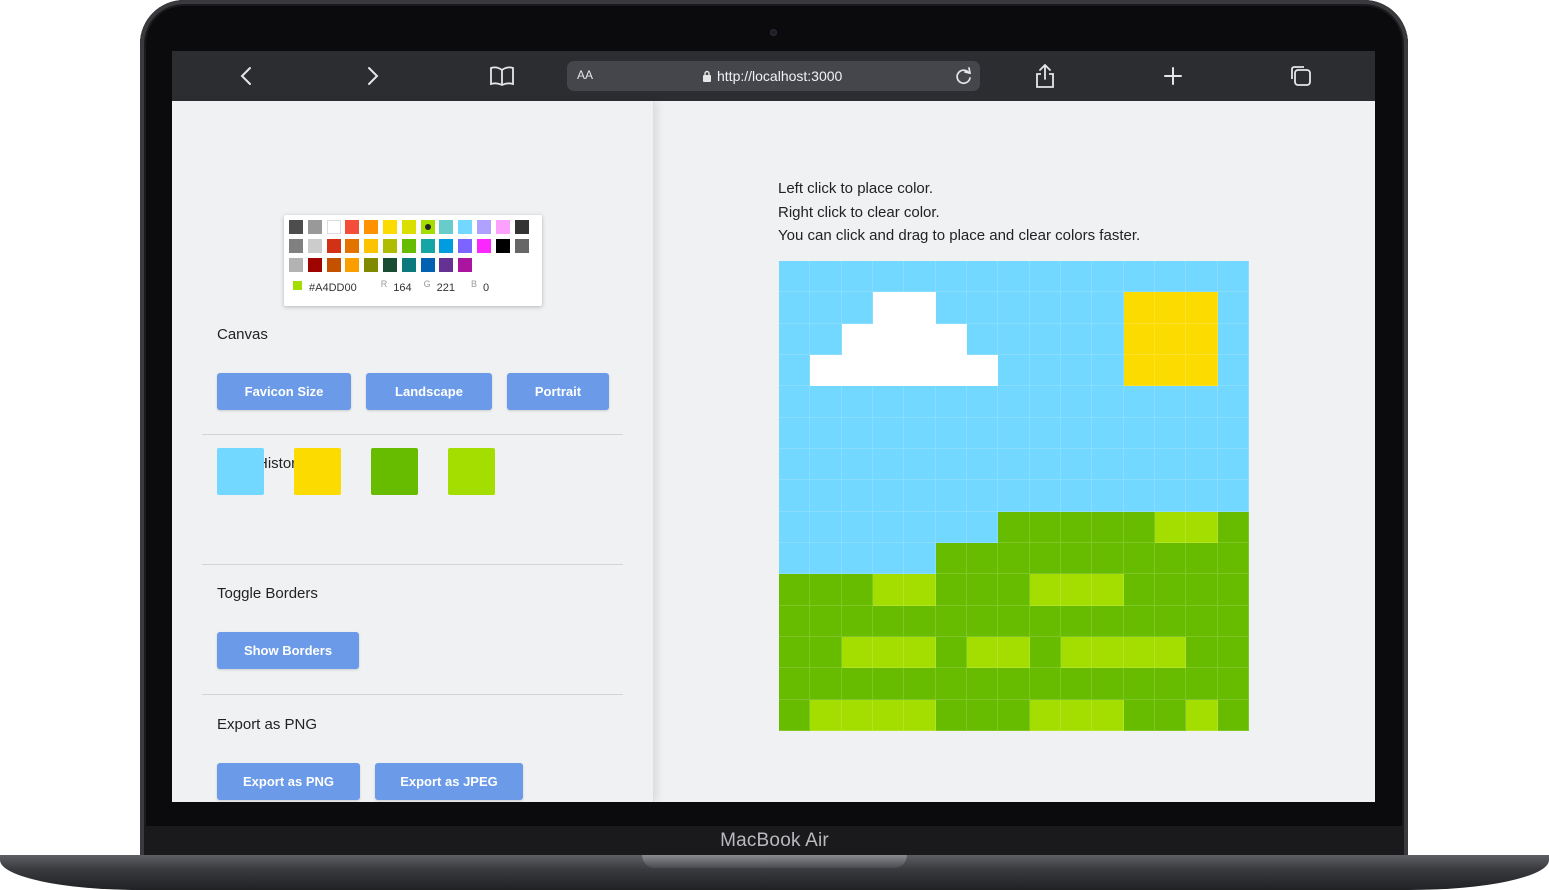 Image resolution: width=1549 pixels, height=890 pixels. Describe the element at coordinates (558, 391) in the screenshot. I see `portrait-button: Portrait` at that location.